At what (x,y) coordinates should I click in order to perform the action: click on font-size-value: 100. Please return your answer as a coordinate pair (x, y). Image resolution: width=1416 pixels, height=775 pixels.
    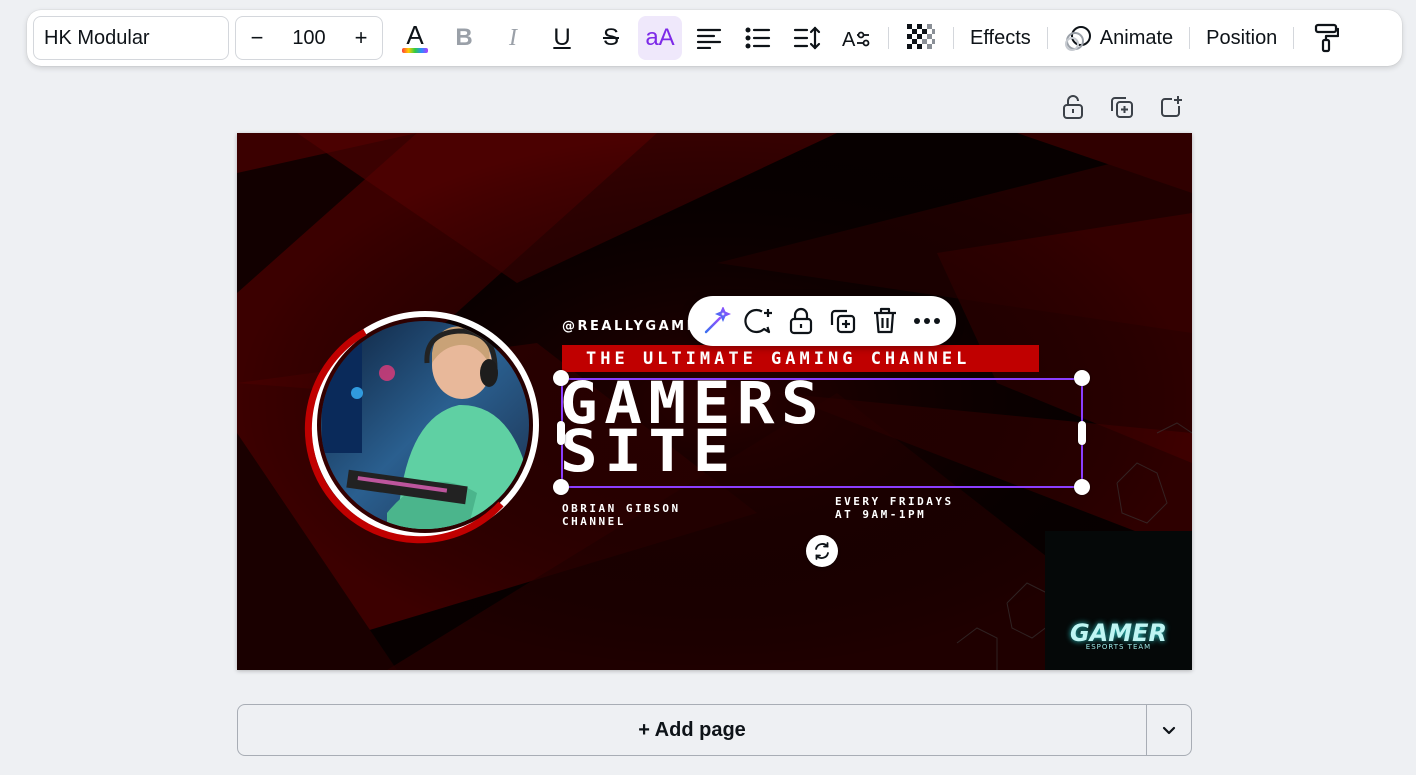
    Looking at the image, I should click on (308, 38).